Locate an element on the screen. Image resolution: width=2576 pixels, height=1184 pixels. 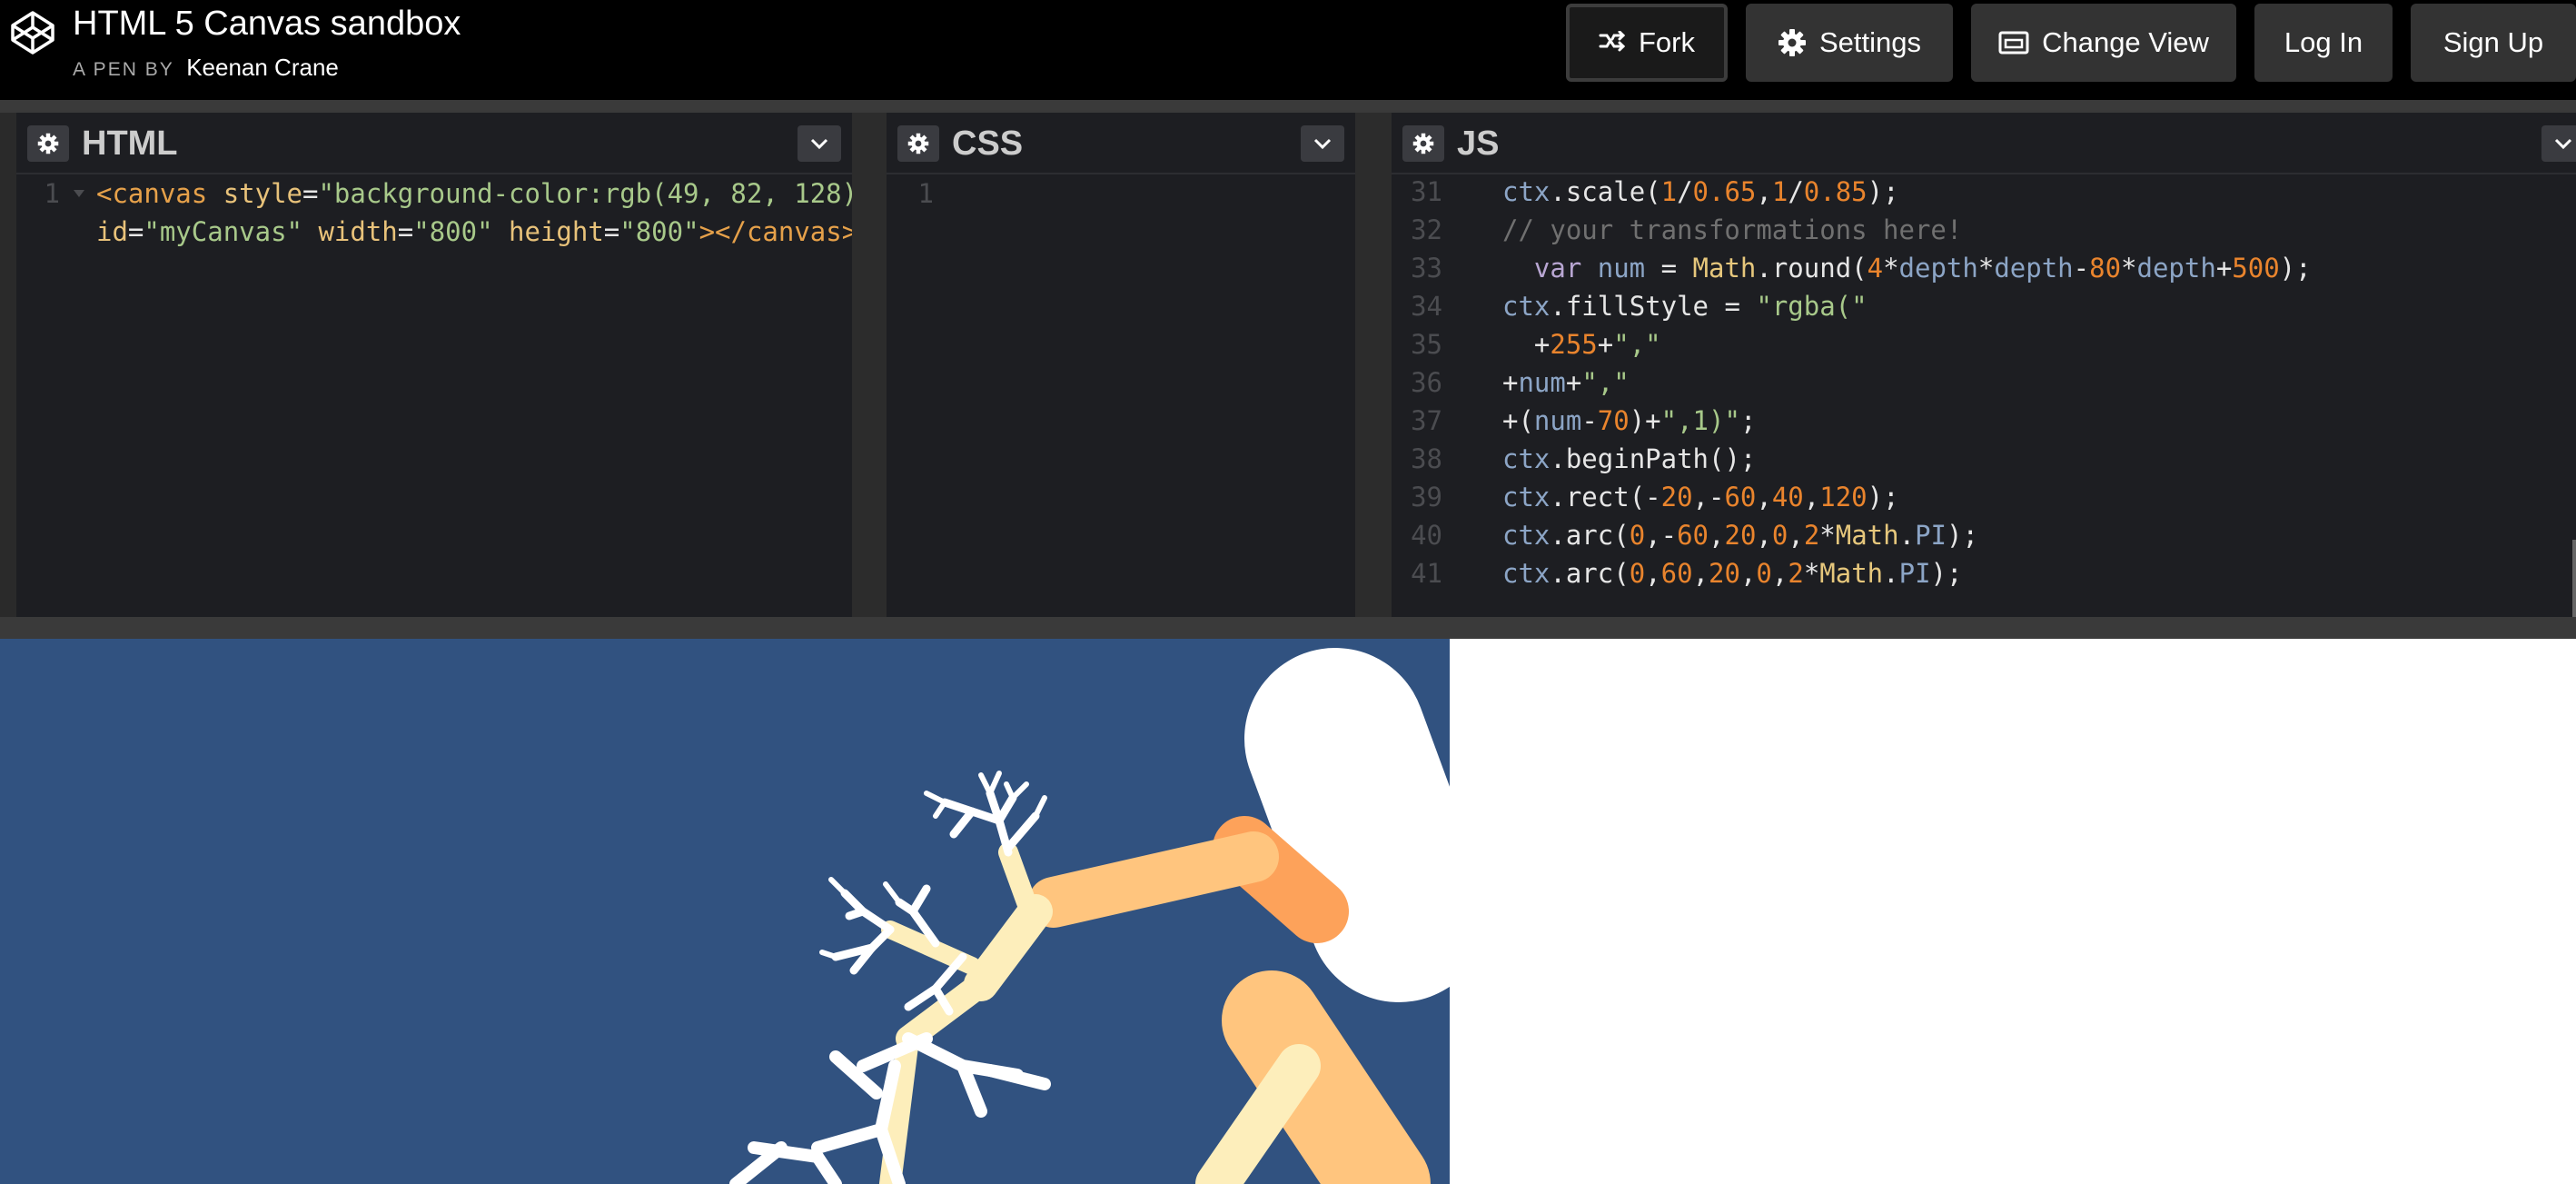
code-token: .round( is located at coordinates (1812, 269).